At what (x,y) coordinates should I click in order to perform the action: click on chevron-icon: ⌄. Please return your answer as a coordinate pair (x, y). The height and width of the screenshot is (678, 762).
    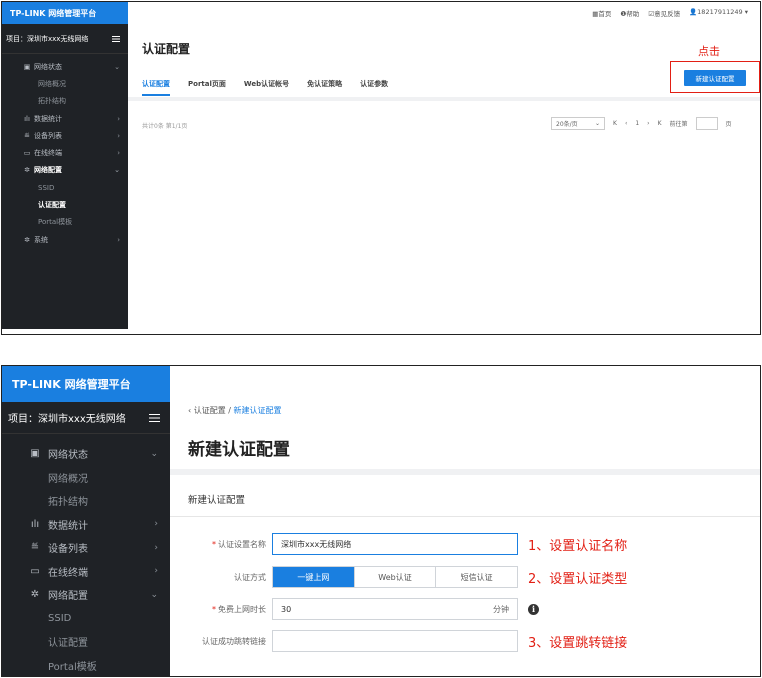
    Looking at the image, I should click on (117, 66).